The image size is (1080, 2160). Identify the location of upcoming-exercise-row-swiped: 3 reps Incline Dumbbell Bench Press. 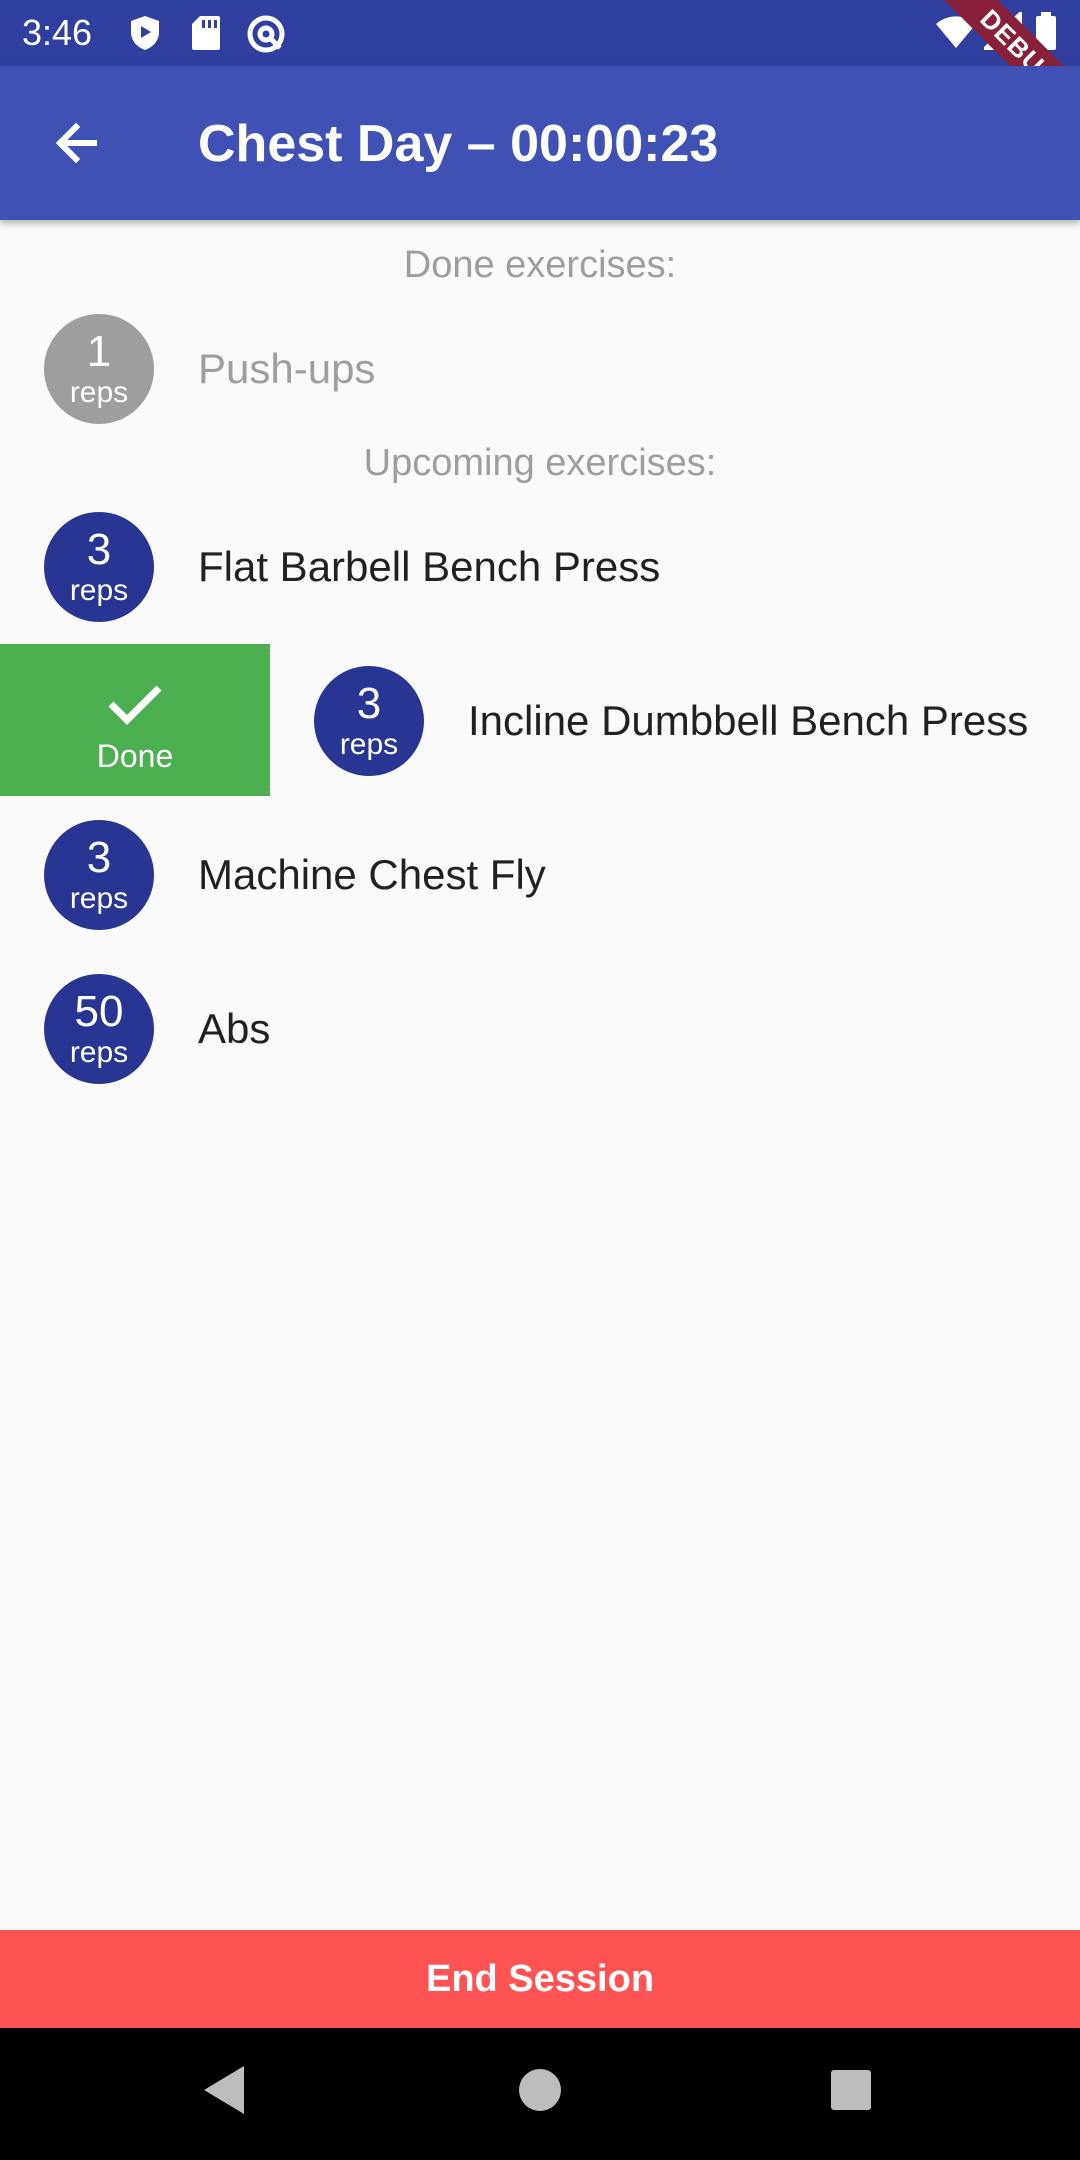
(675, 721).